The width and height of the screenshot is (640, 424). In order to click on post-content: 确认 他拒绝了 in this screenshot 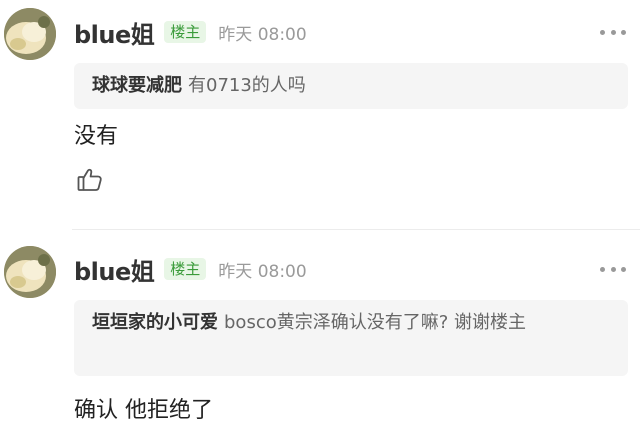, I will do `click(143, 410)`.